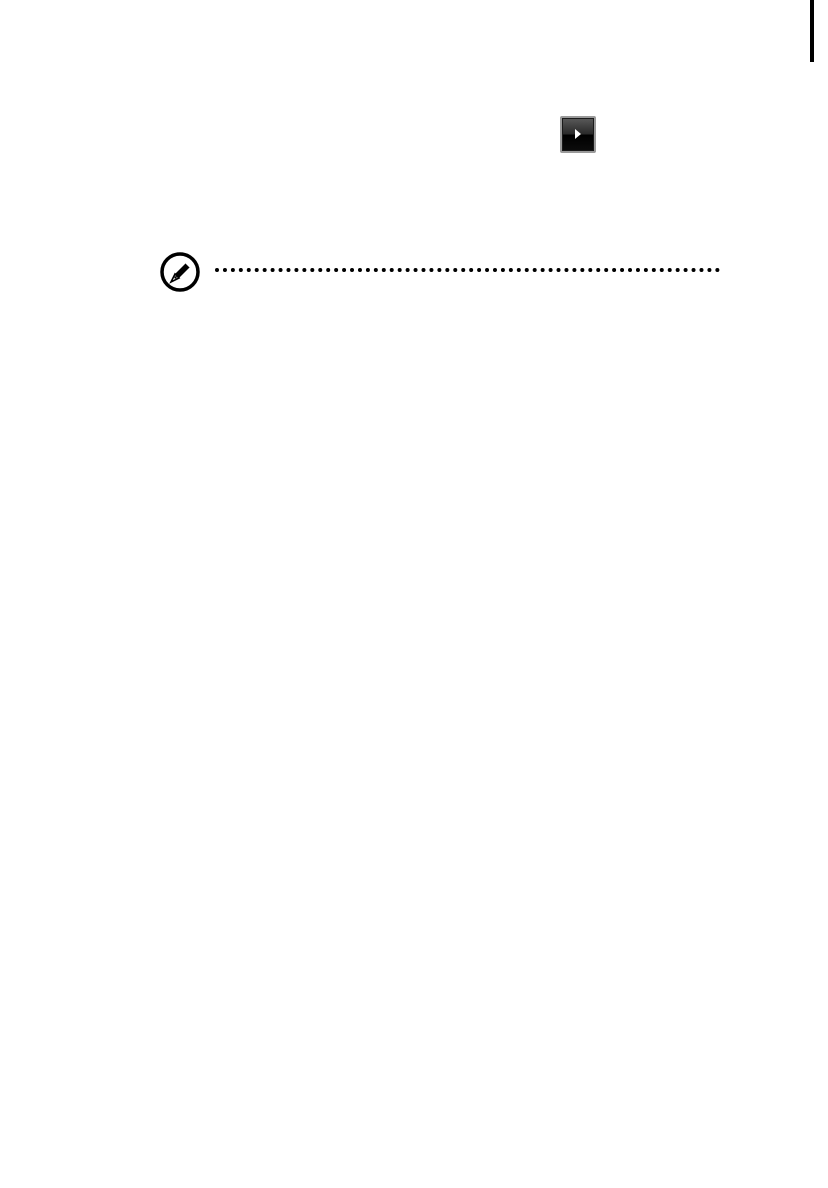  I want to click on play-icon, so click(578, 134).